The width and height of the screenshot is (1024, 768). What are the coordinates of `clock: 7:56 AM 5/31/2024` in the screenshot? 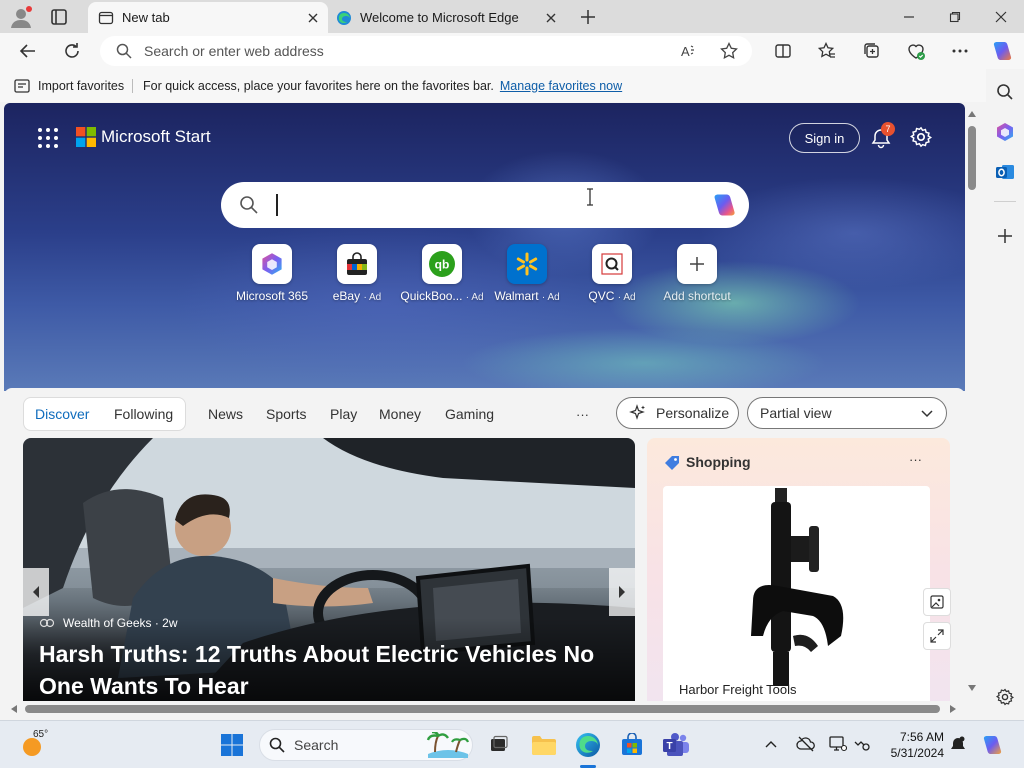 It's located at (914, 745).